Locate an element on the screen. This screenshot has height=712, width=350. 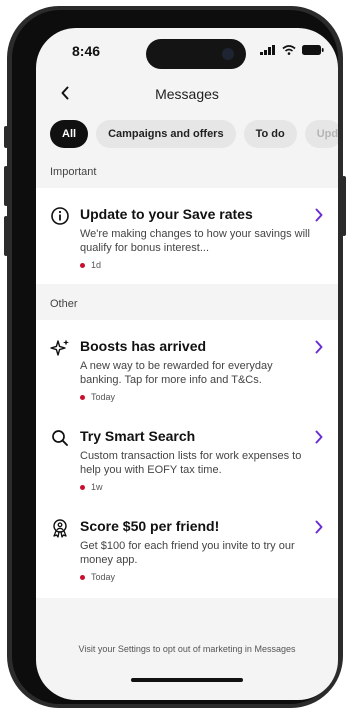
camera-icon is located at coordinates (228, 54).